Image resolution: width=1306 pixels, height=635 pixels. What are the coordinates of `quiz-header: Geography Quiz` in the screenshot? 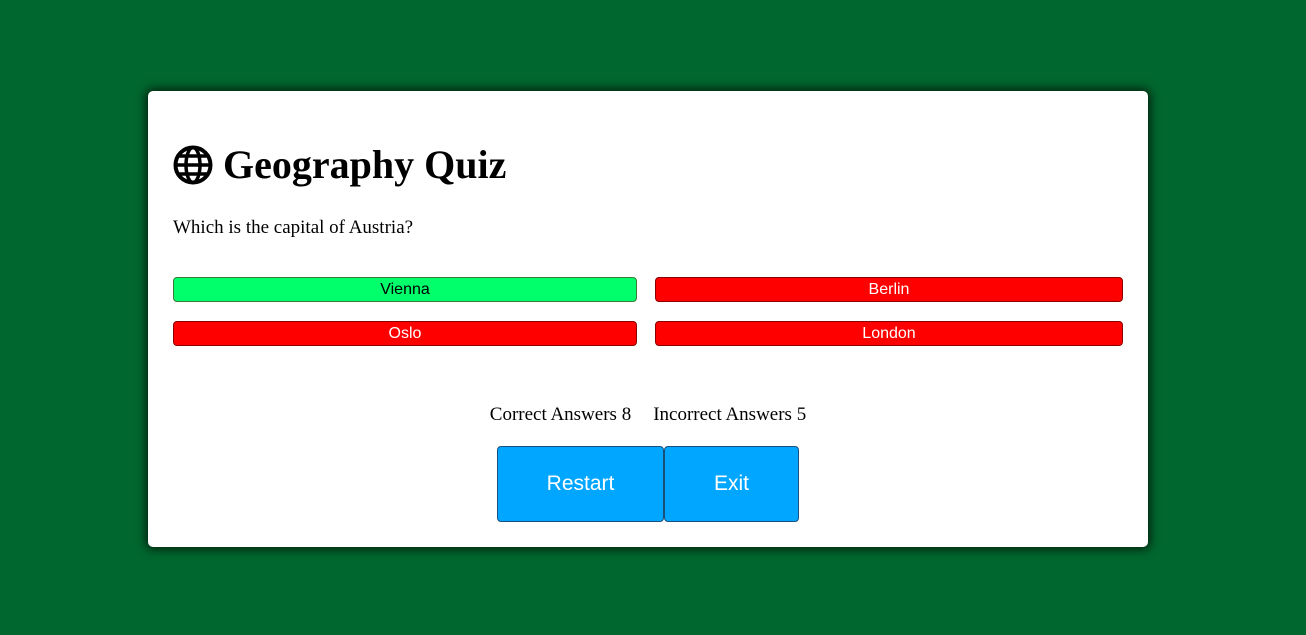 It's located at (339, 165).